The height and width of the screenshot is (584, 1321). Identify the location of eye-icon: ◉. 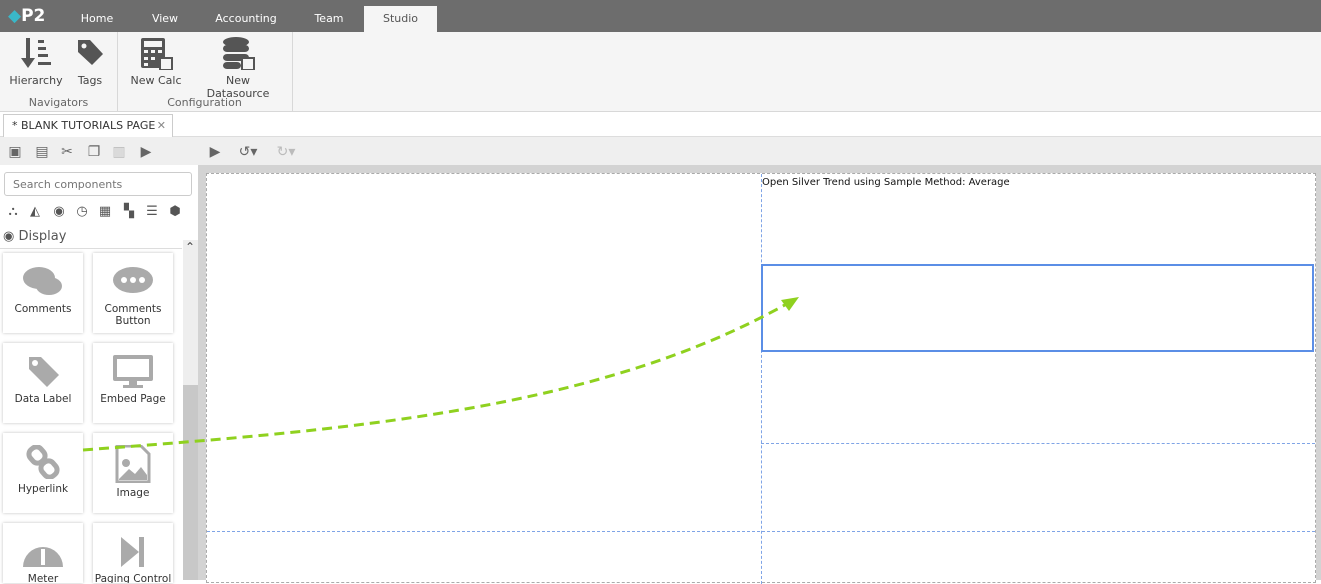
(11, 236).